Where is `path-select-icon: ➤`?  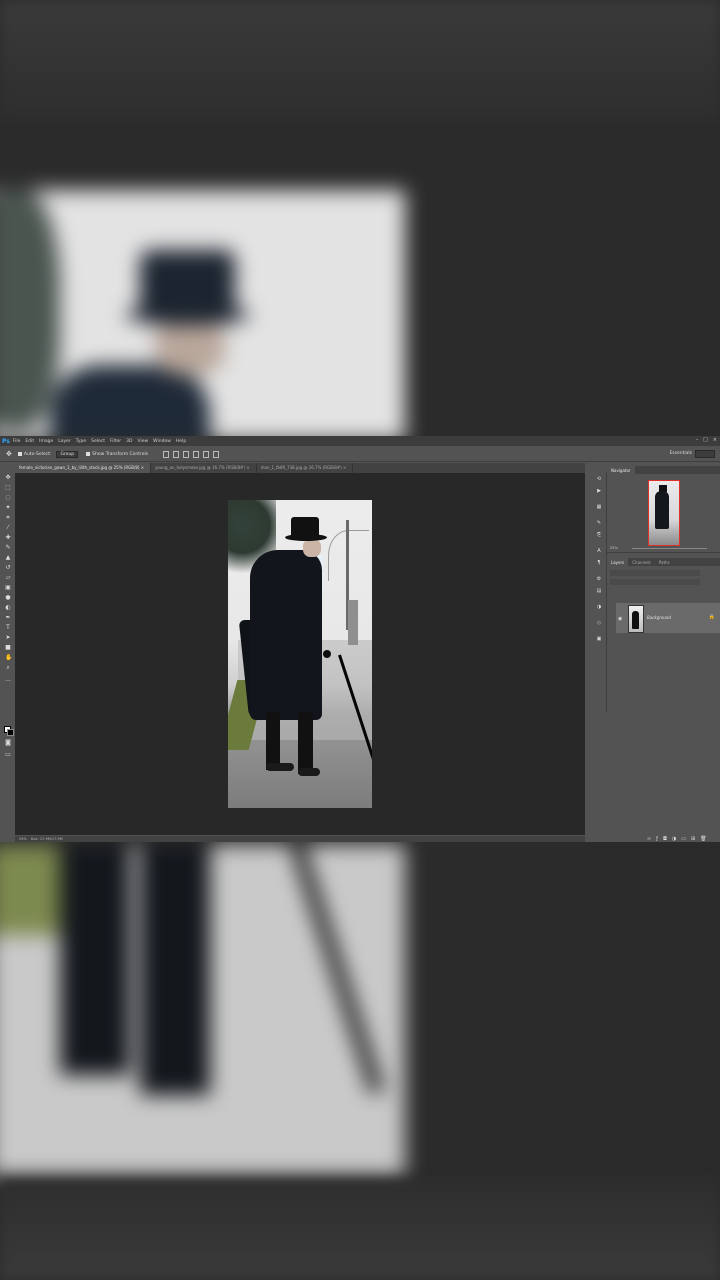
path-select-icon: ➤ is located at coordinates (8, 638).